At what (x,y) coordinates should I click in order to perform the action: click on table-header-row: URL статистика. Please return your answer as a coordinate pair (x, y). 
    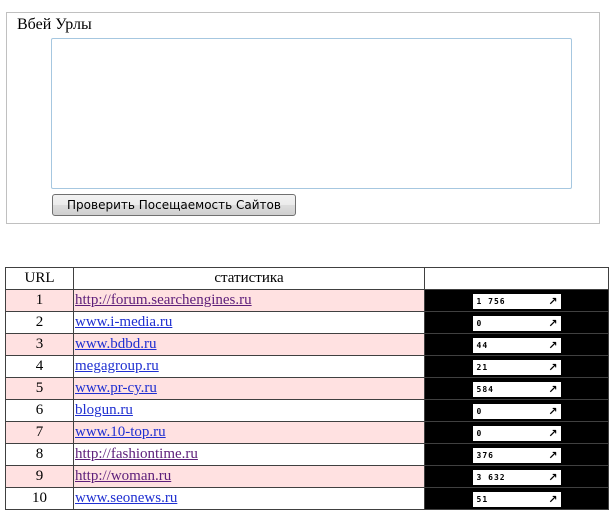
    Looking at the image, I should click on (307, 278).